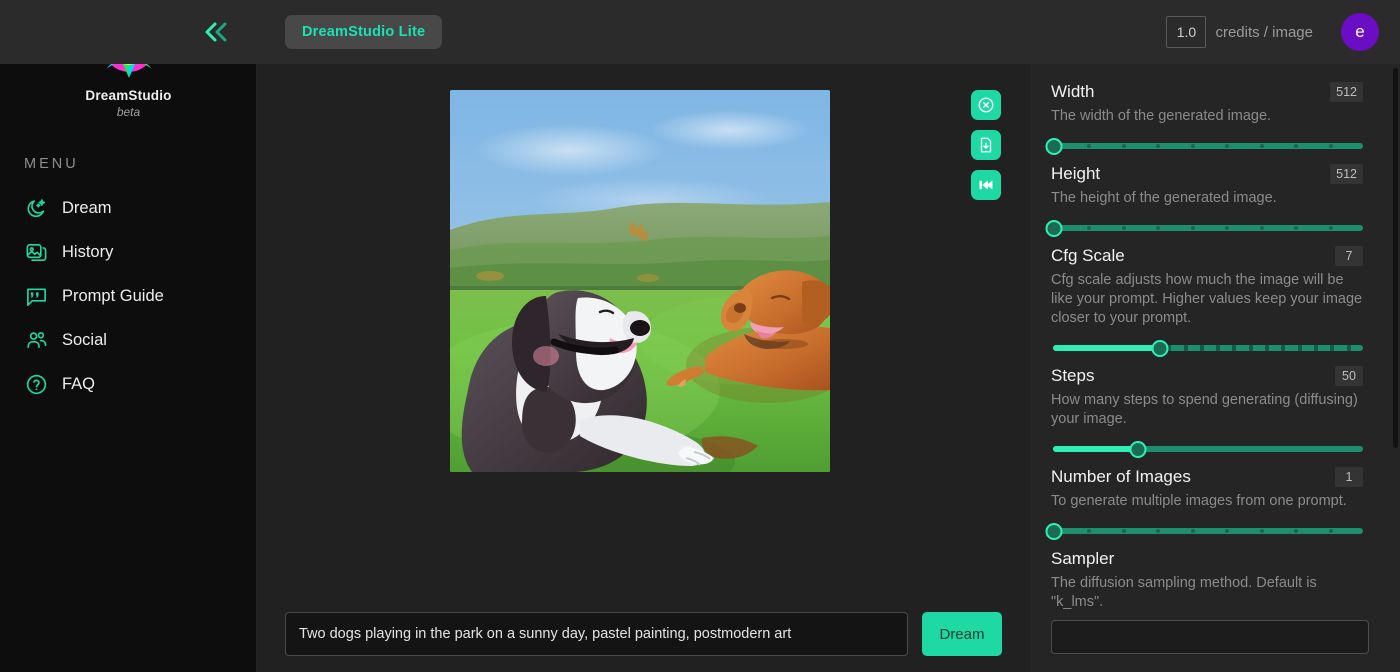 Image resolution: width=1400 pixels, height=672 pixels. Describe the element at coordinates (84, 339) in the screenshot. I see `sidebar-item-label: Social` at that location.